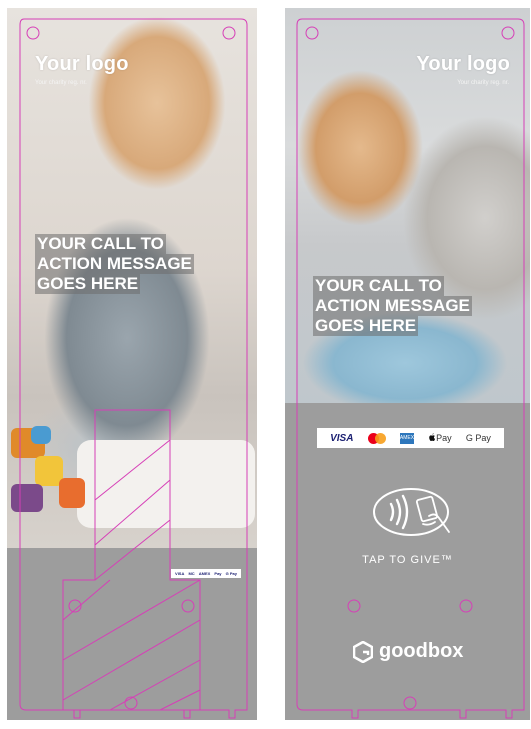  What do you see at coordinates (432, 437) in the screenshot?
I see `apple-logo-icon` at bounding box center [432, 437].